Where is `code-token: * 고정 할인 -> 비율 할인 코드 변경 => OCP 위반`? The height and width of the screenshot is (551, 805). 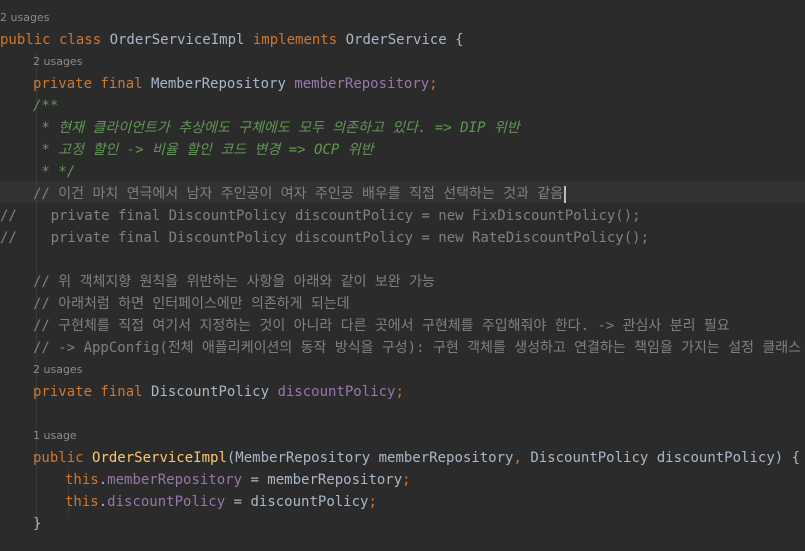 code-token: * 고정 할인 -> 비율 할인 코드 변경 => OCP 위반 is located at coordinates (203, 150).